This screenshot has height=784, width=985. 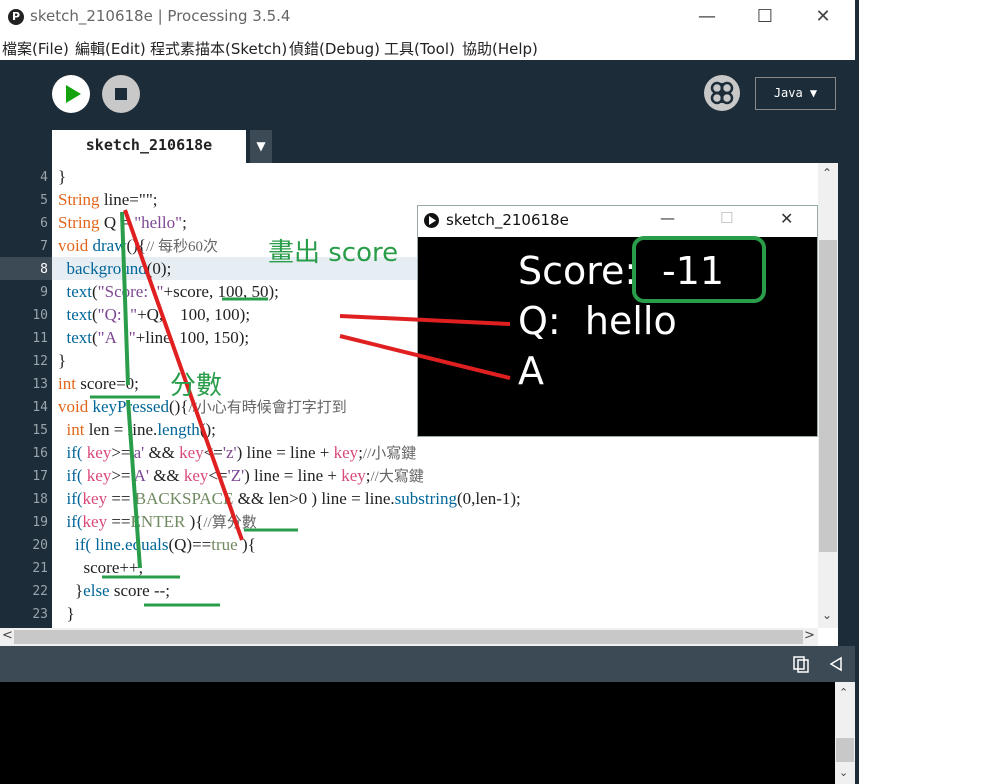 What do you see at coordinates (699, 269) in the screenshot?
I see `score-highlight-box` at bounding box center [699, 269].